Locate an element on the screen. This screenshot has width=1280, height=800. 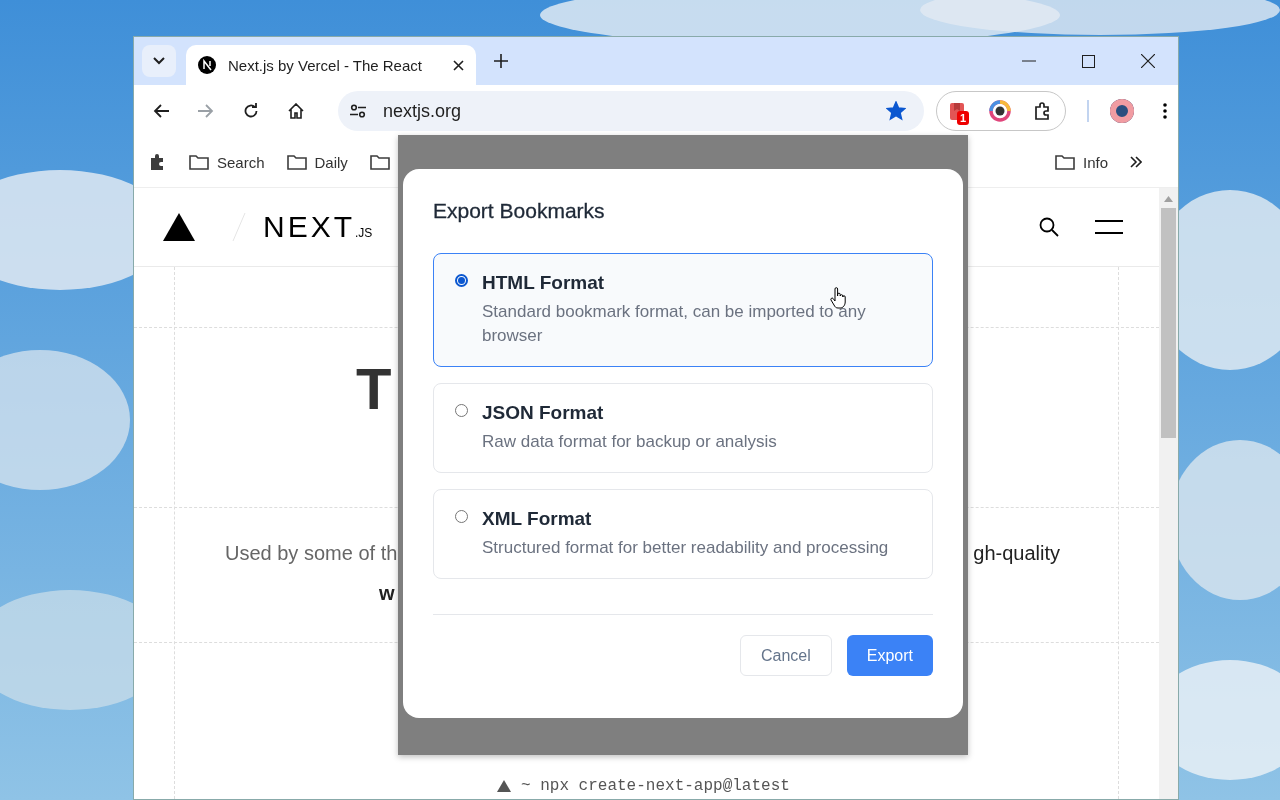
dialog-title: Export Bookmarks is located at coordinates (519, 211).